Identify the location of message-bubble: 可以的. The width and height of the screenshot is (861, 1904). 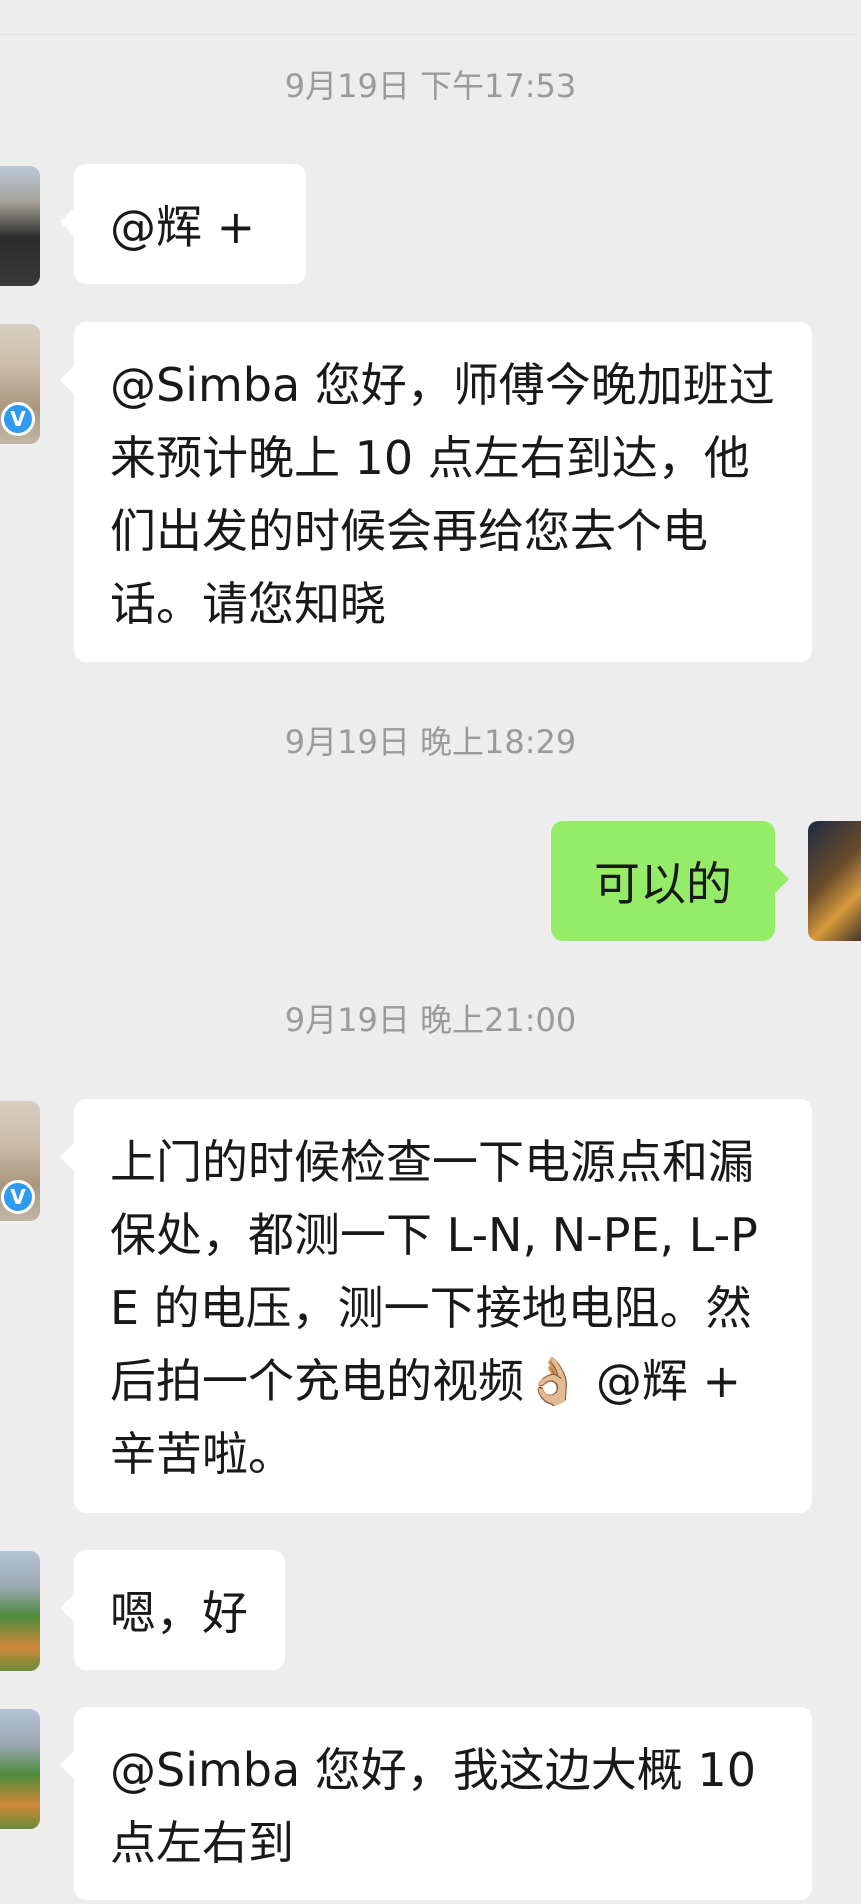
(670, 881).